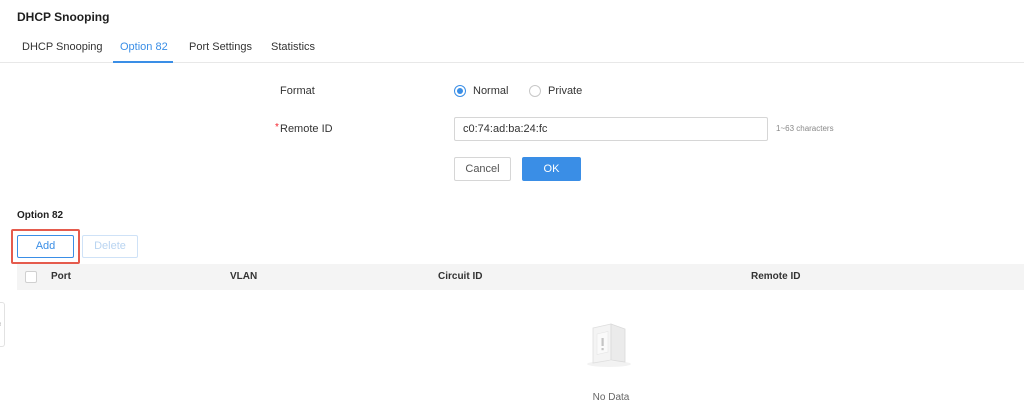 The height and width of the screenshot is (418, 1024). Describe the element at coordinates (611, 397) in the screenshot. I see `empty-state-text: No Data` at that location.